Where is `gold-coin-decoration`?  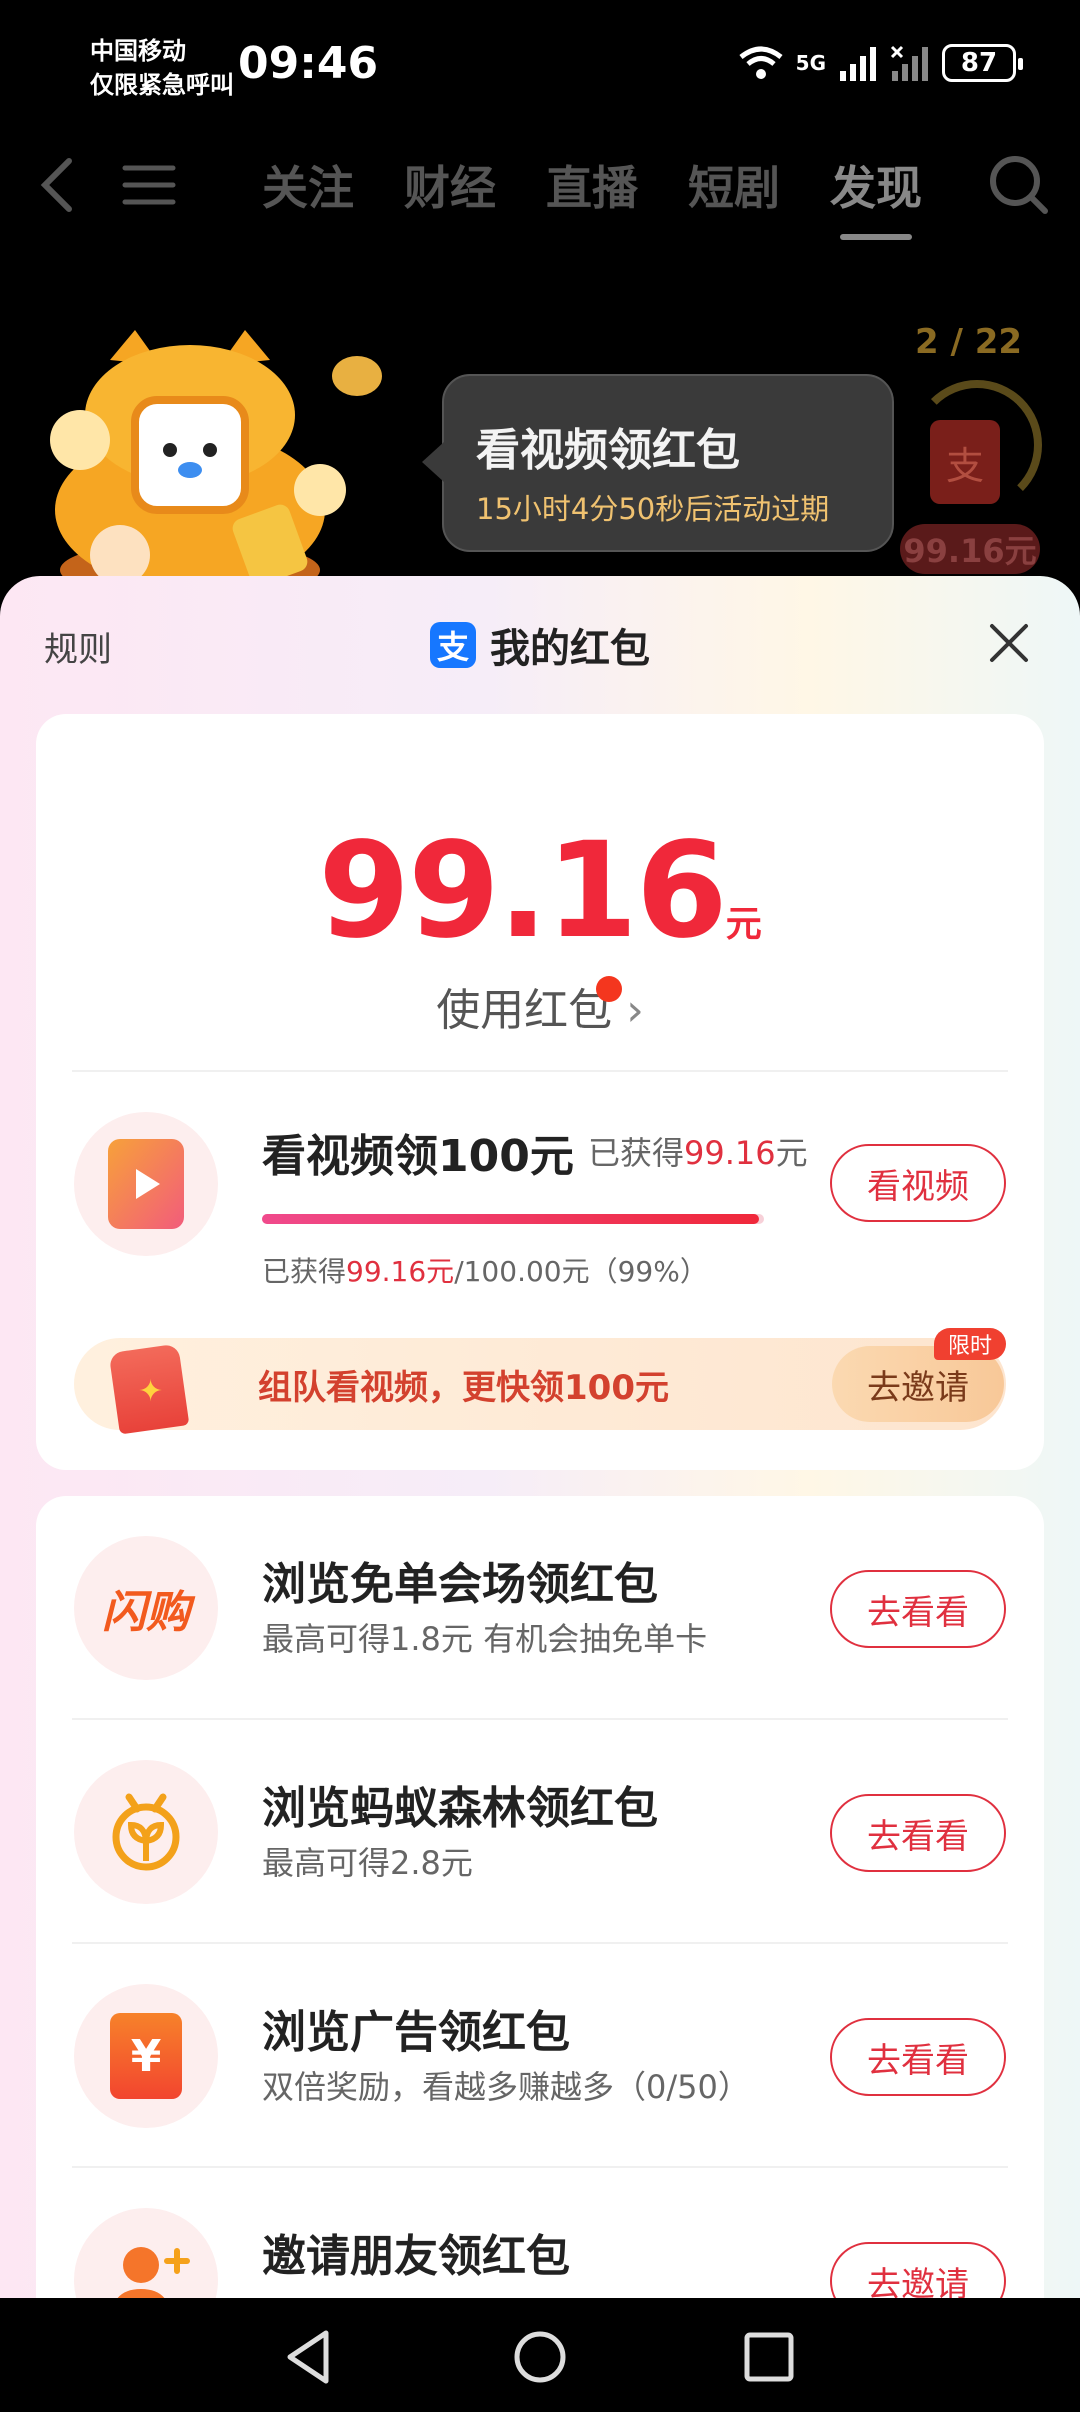 gold-coin-decoration is located at coordinates (357, 376).